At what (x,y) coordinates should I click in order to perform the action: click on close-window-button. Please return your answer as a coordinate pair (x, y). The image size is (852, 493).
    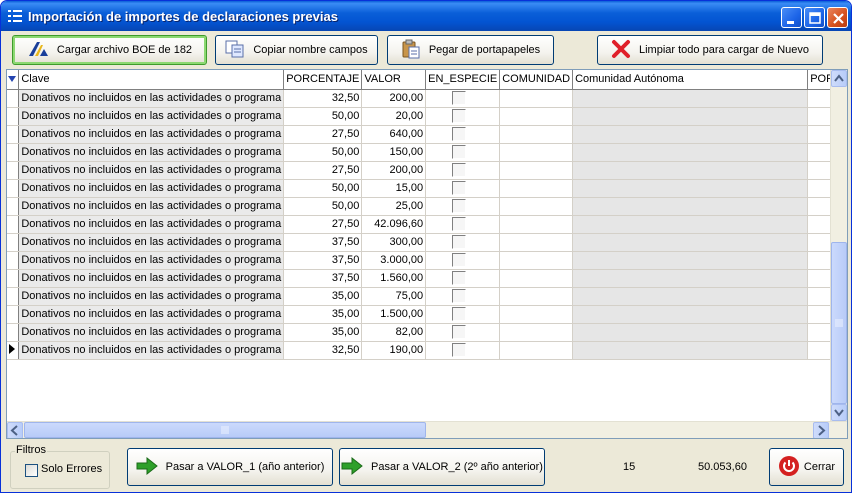
    Looking at the image, I should click on (837, 17).